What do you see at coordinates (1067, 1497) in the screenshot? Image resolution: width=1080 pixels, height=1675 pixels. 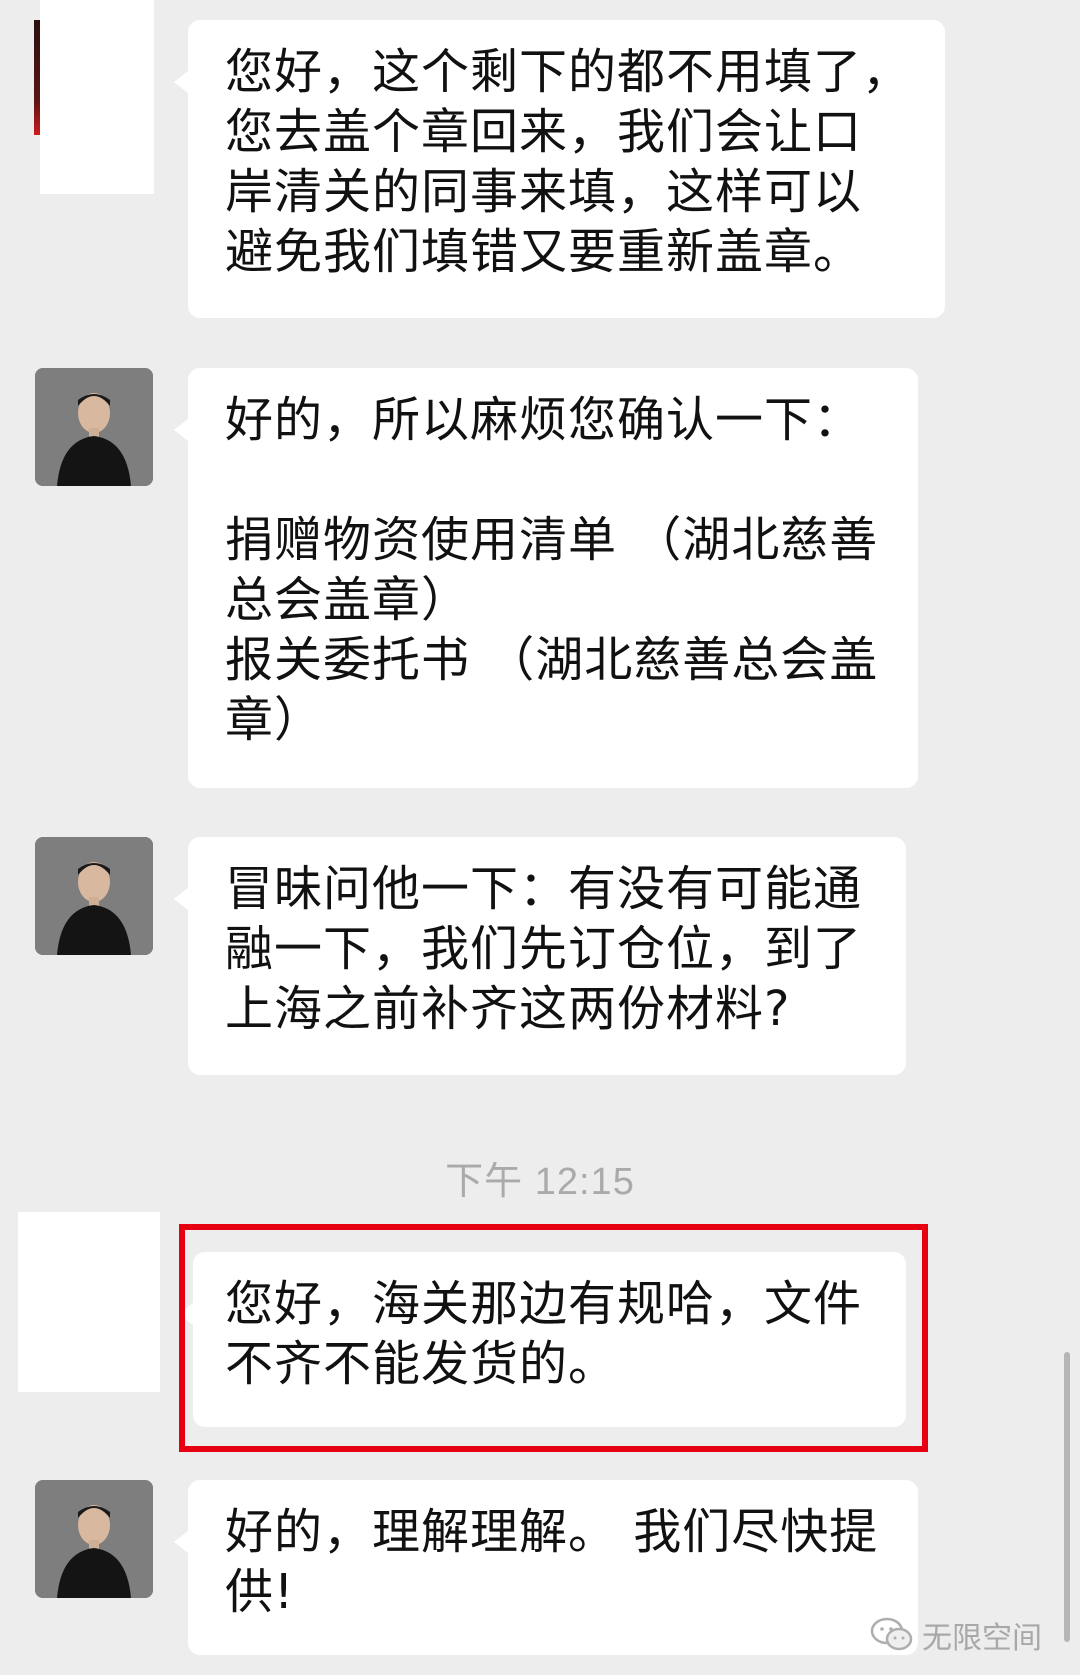 I see `scrollbar` at bounding box center [1067, 1497].